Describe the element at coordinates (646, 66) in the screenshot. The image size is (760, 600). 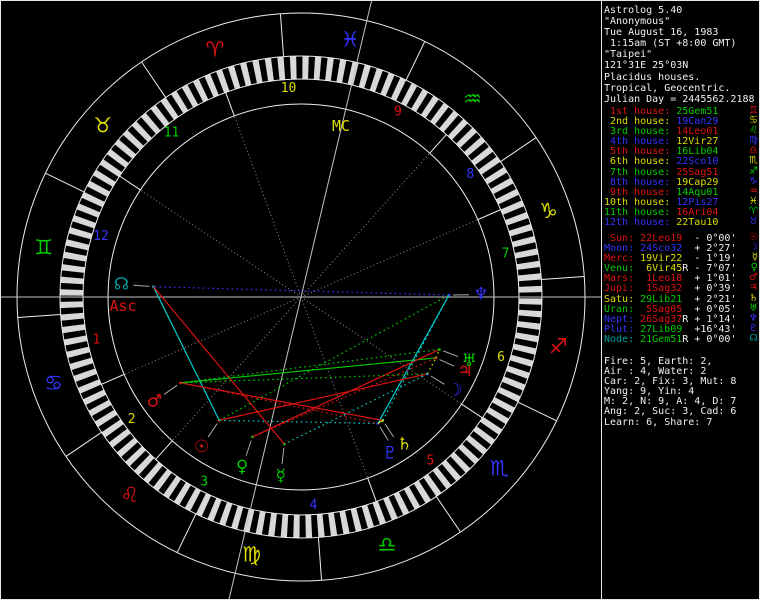
I see `chart-info-line-5: 121°31E 25°03N` at that location.